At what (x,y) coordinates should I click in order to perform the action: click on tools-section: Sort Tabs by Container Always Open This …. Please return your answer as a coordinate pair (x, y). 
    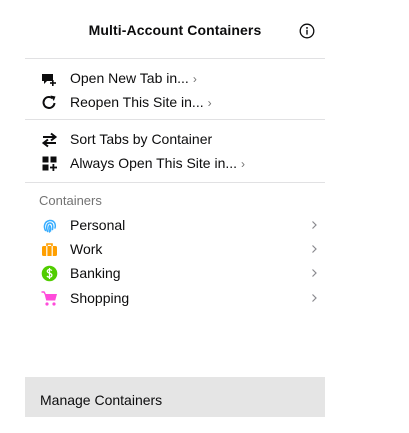
    Looking at the image, I should click on (175, 151).